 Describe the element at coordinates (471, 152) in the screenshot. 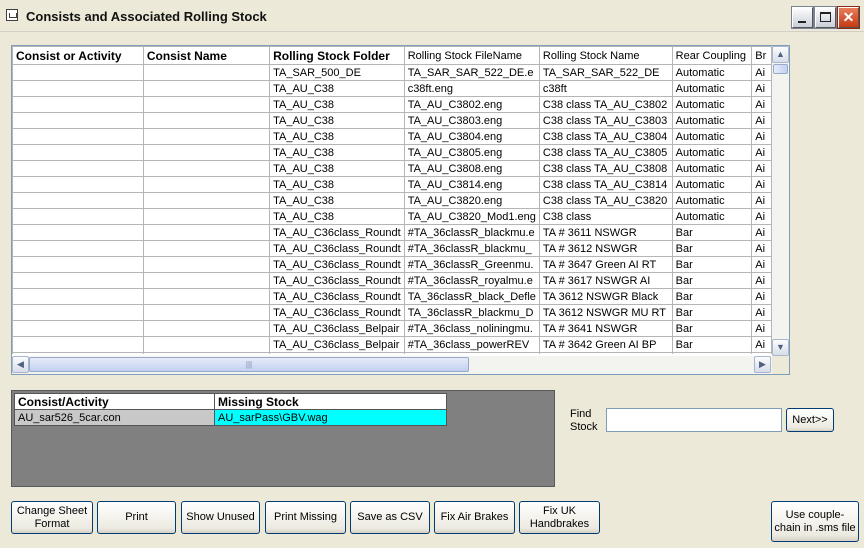

I see `table-cell: TA_AU_C3805.eng` at that location.